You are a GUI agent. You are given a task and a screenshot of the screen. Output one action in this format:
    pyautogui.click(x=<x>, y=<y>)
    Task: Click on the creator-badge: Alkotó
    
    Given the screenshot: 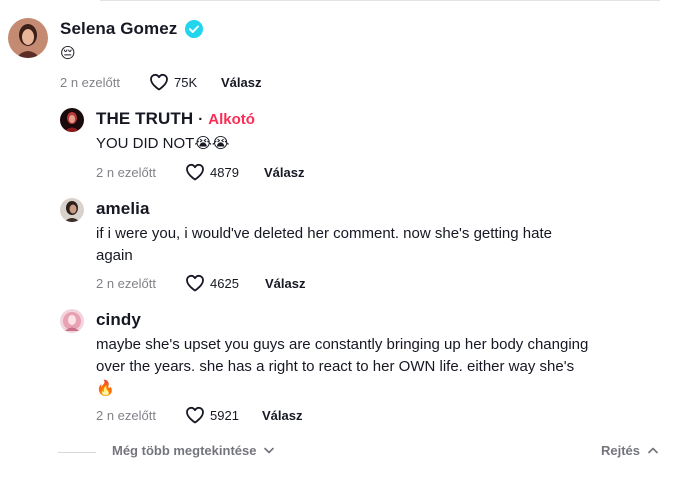 What is the action you would take?
    pyautogui.click(x=231, y=119)
    